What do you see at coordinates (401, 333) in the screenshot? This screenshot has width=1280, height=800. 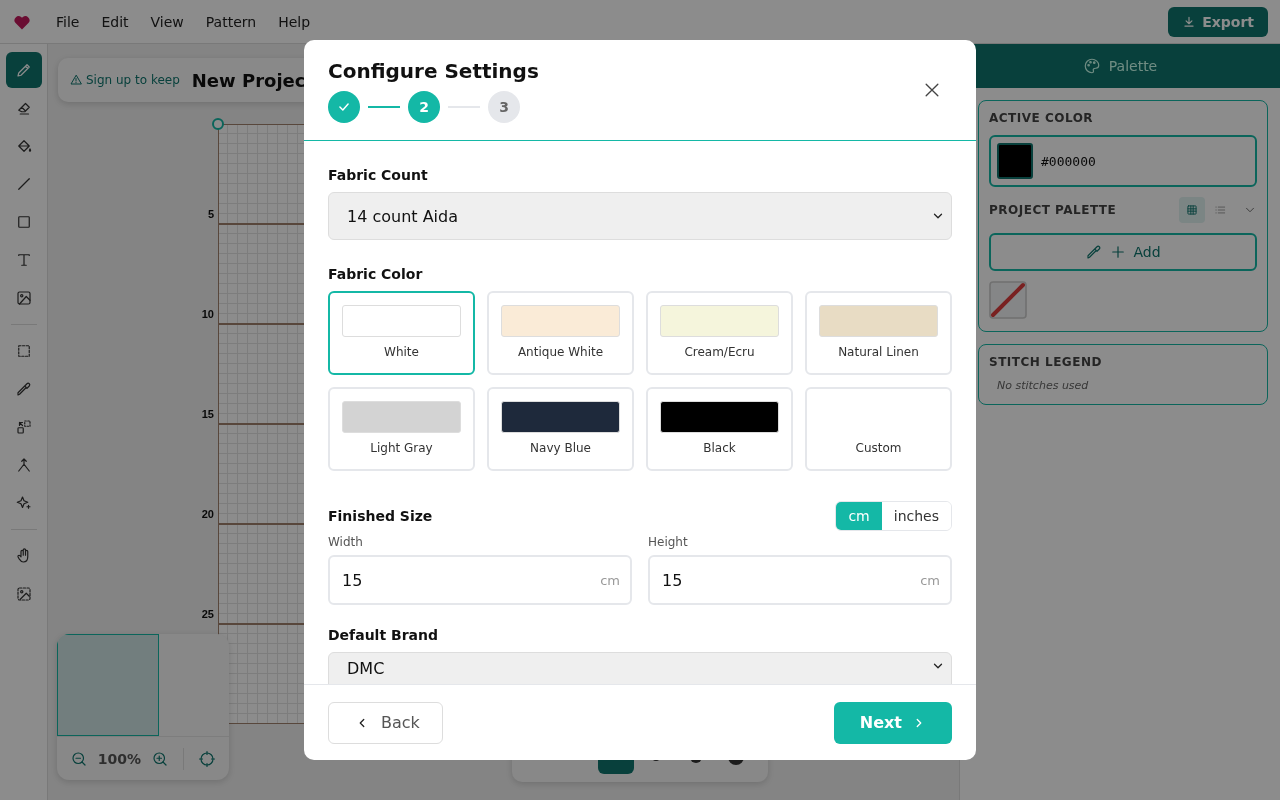 I see `fabric-color-option: White` at bounding box center [401, 333].